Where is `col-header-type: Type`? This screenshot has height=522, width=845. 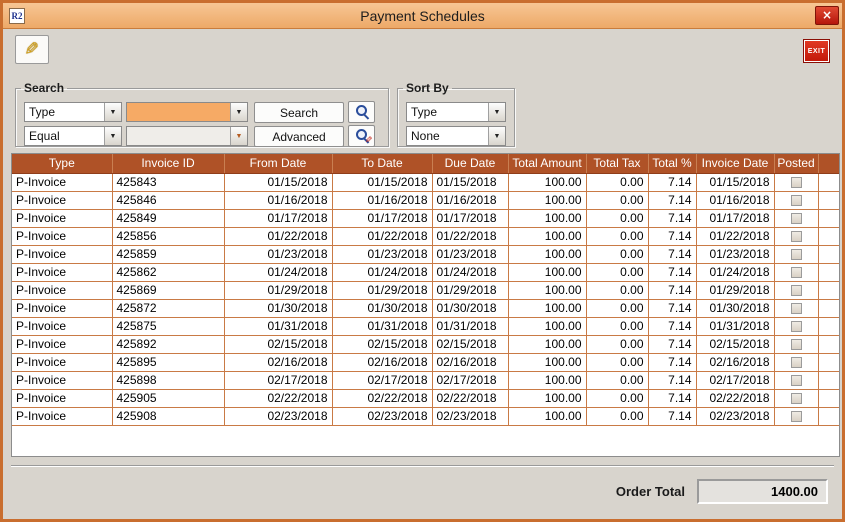 col-header-type: Type is located at coordinates (62, 164).